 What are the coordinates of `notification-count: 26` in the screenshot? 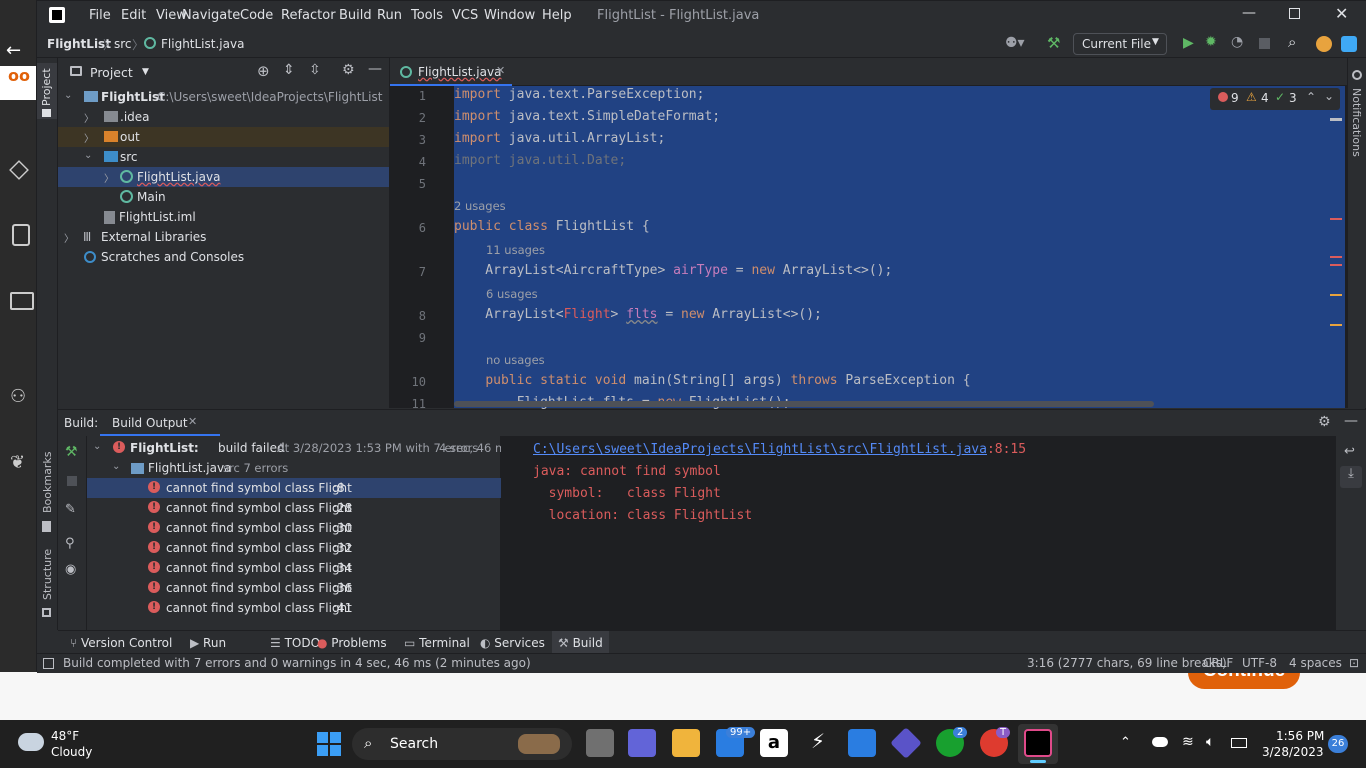 It's located at (1338, 744).